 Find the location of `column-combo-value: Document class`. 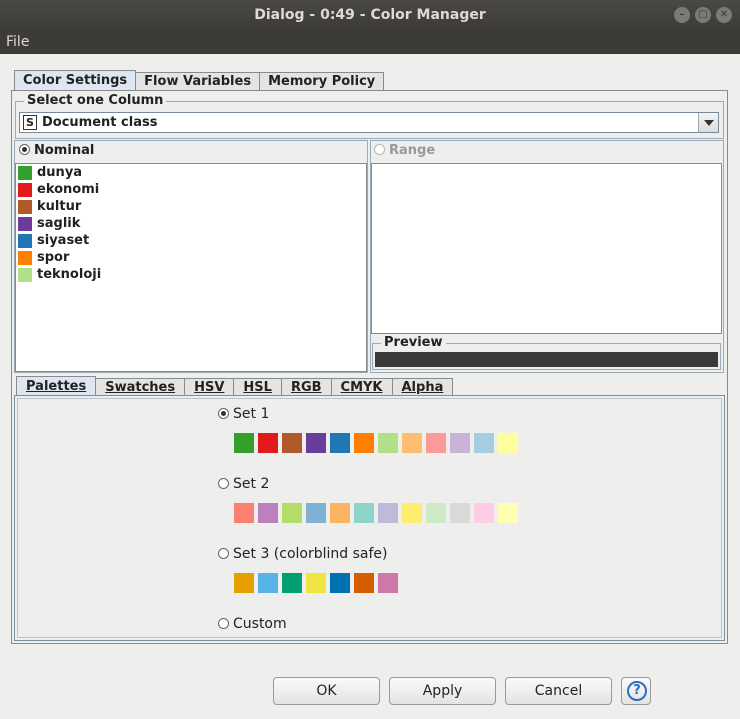

column-combo-value: Document class is located at coordinates (100, 122).